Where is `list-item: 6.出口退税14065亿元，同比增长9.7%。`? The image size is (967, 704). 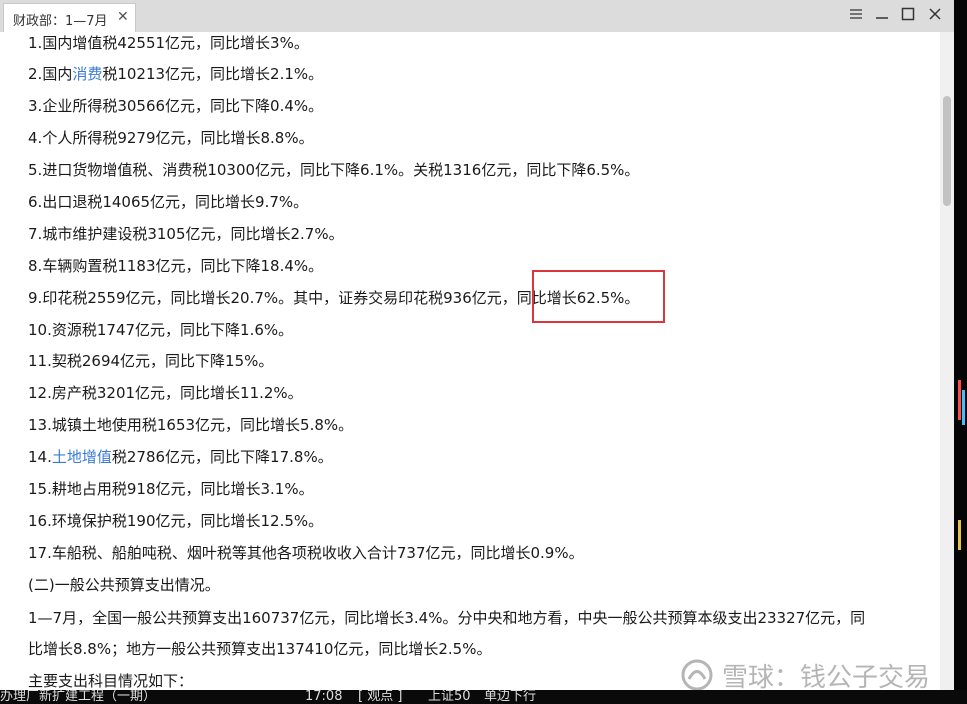
list-item: 6.出口退税14065亿元，同比增长9.7%。 is located at coordinates (168, 202).